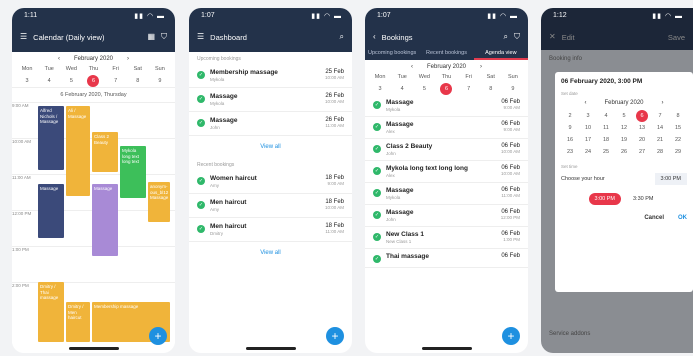 Image resolution: width=693 pixels, height=356 pixels. I want to click on list-item: ✓ Massage Mykola 06 Feb 9:00 AM, so click(446, 106).